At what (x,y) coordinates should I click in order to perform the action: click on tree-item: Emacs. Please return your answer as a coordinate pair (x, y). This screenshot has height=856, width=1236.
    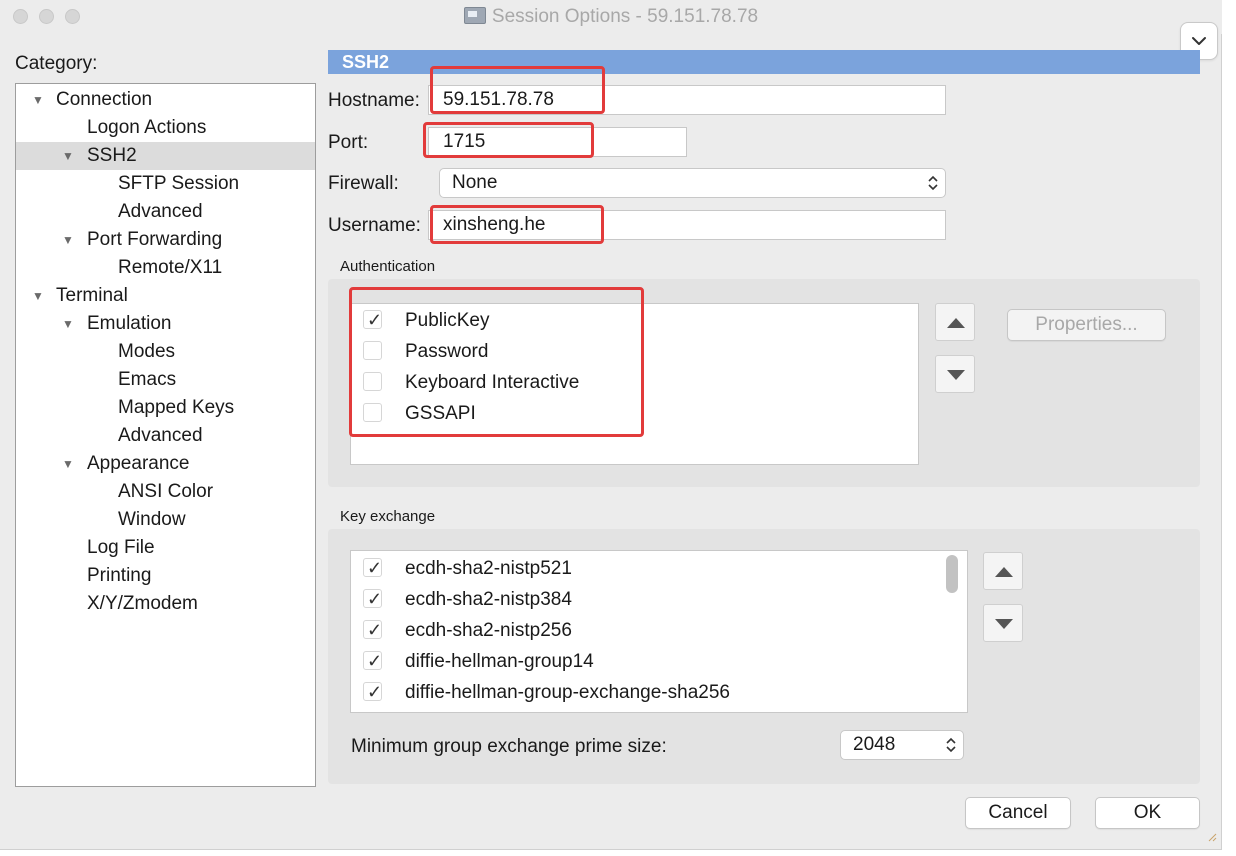
    Looking at the image, I should click on (165, 380).